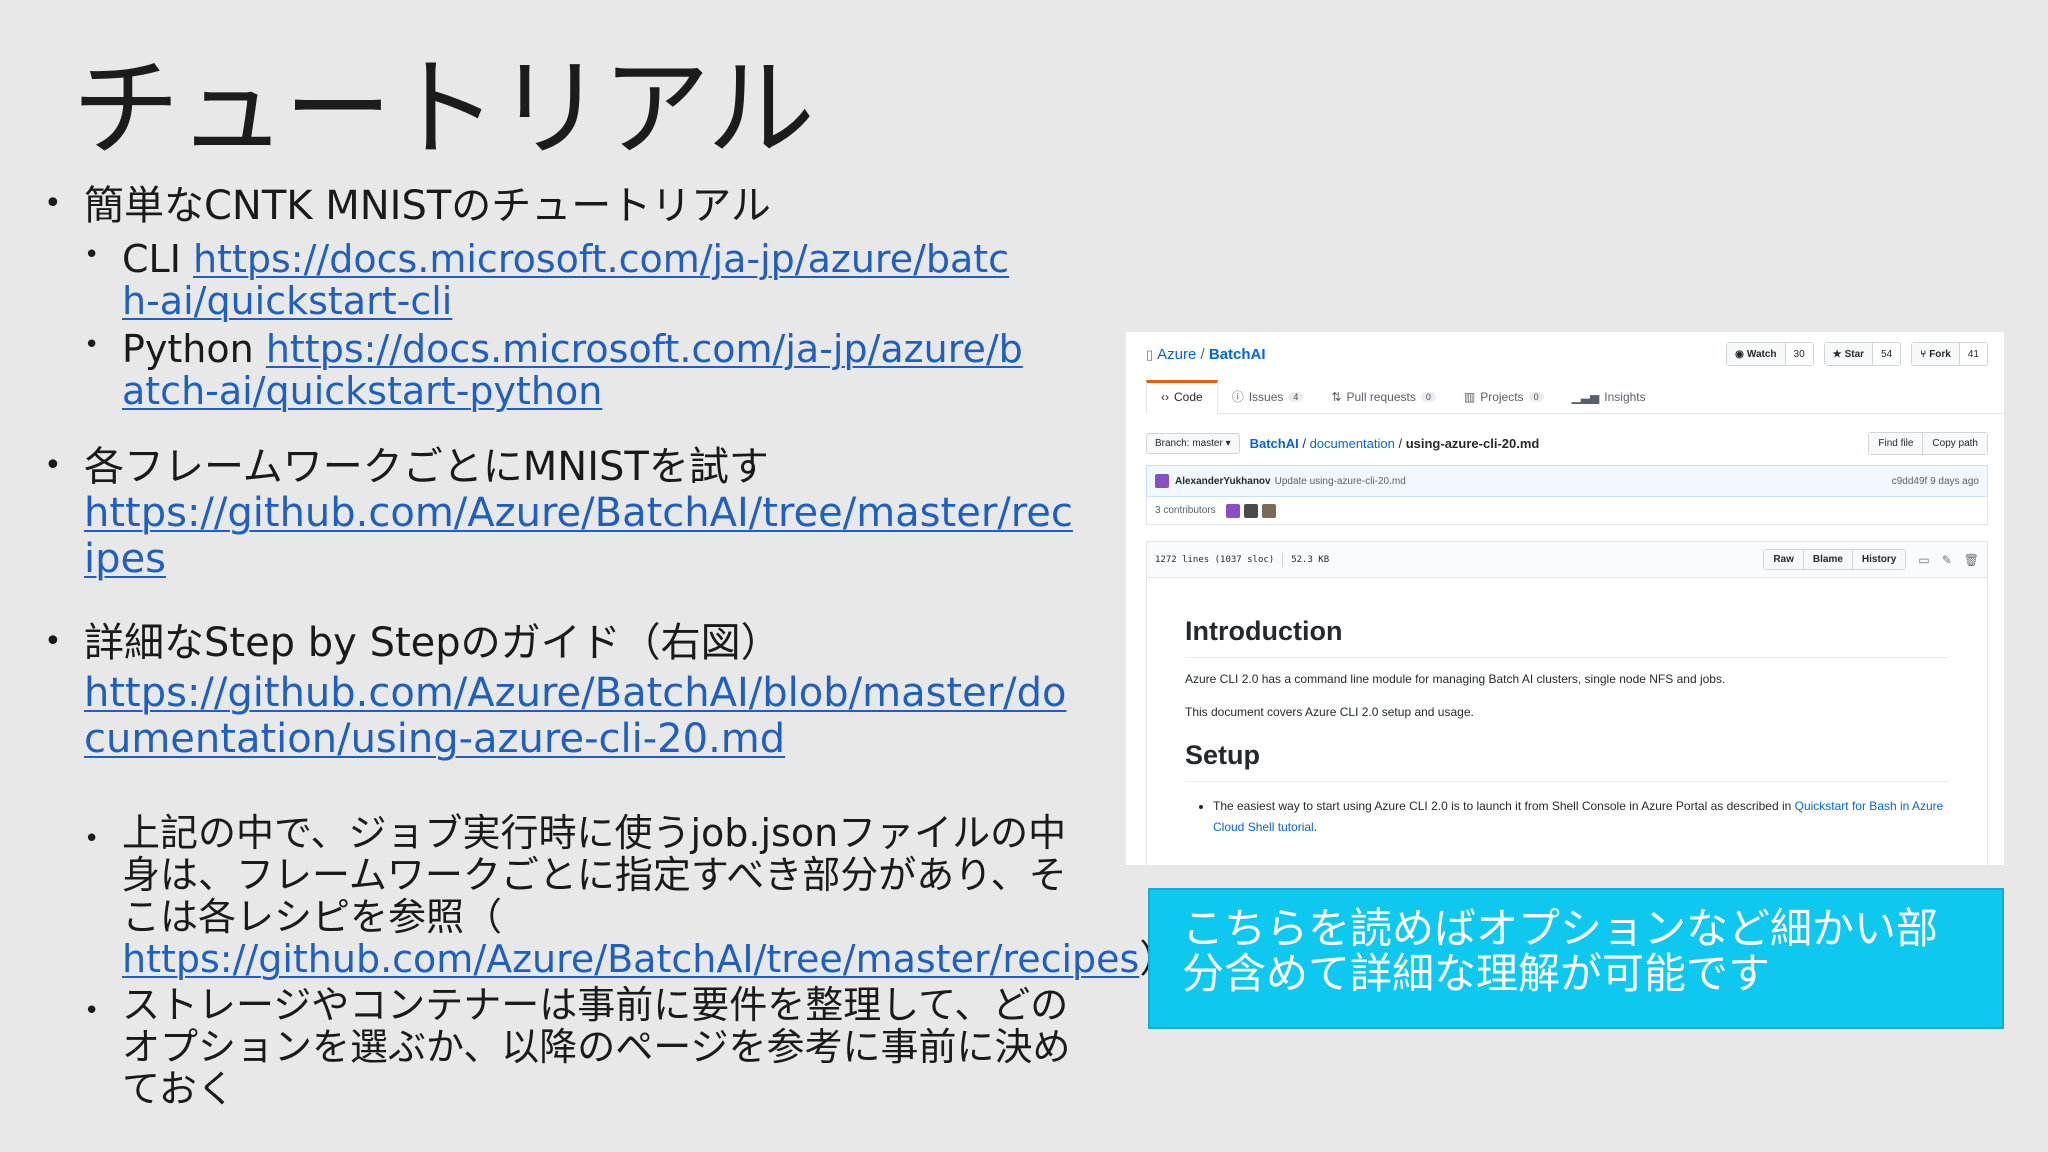 This screenshot has height=1152, width=2048. Describe the element at coordinates (1878, 559) in the screenshot. I see `history-button: History` at that location.